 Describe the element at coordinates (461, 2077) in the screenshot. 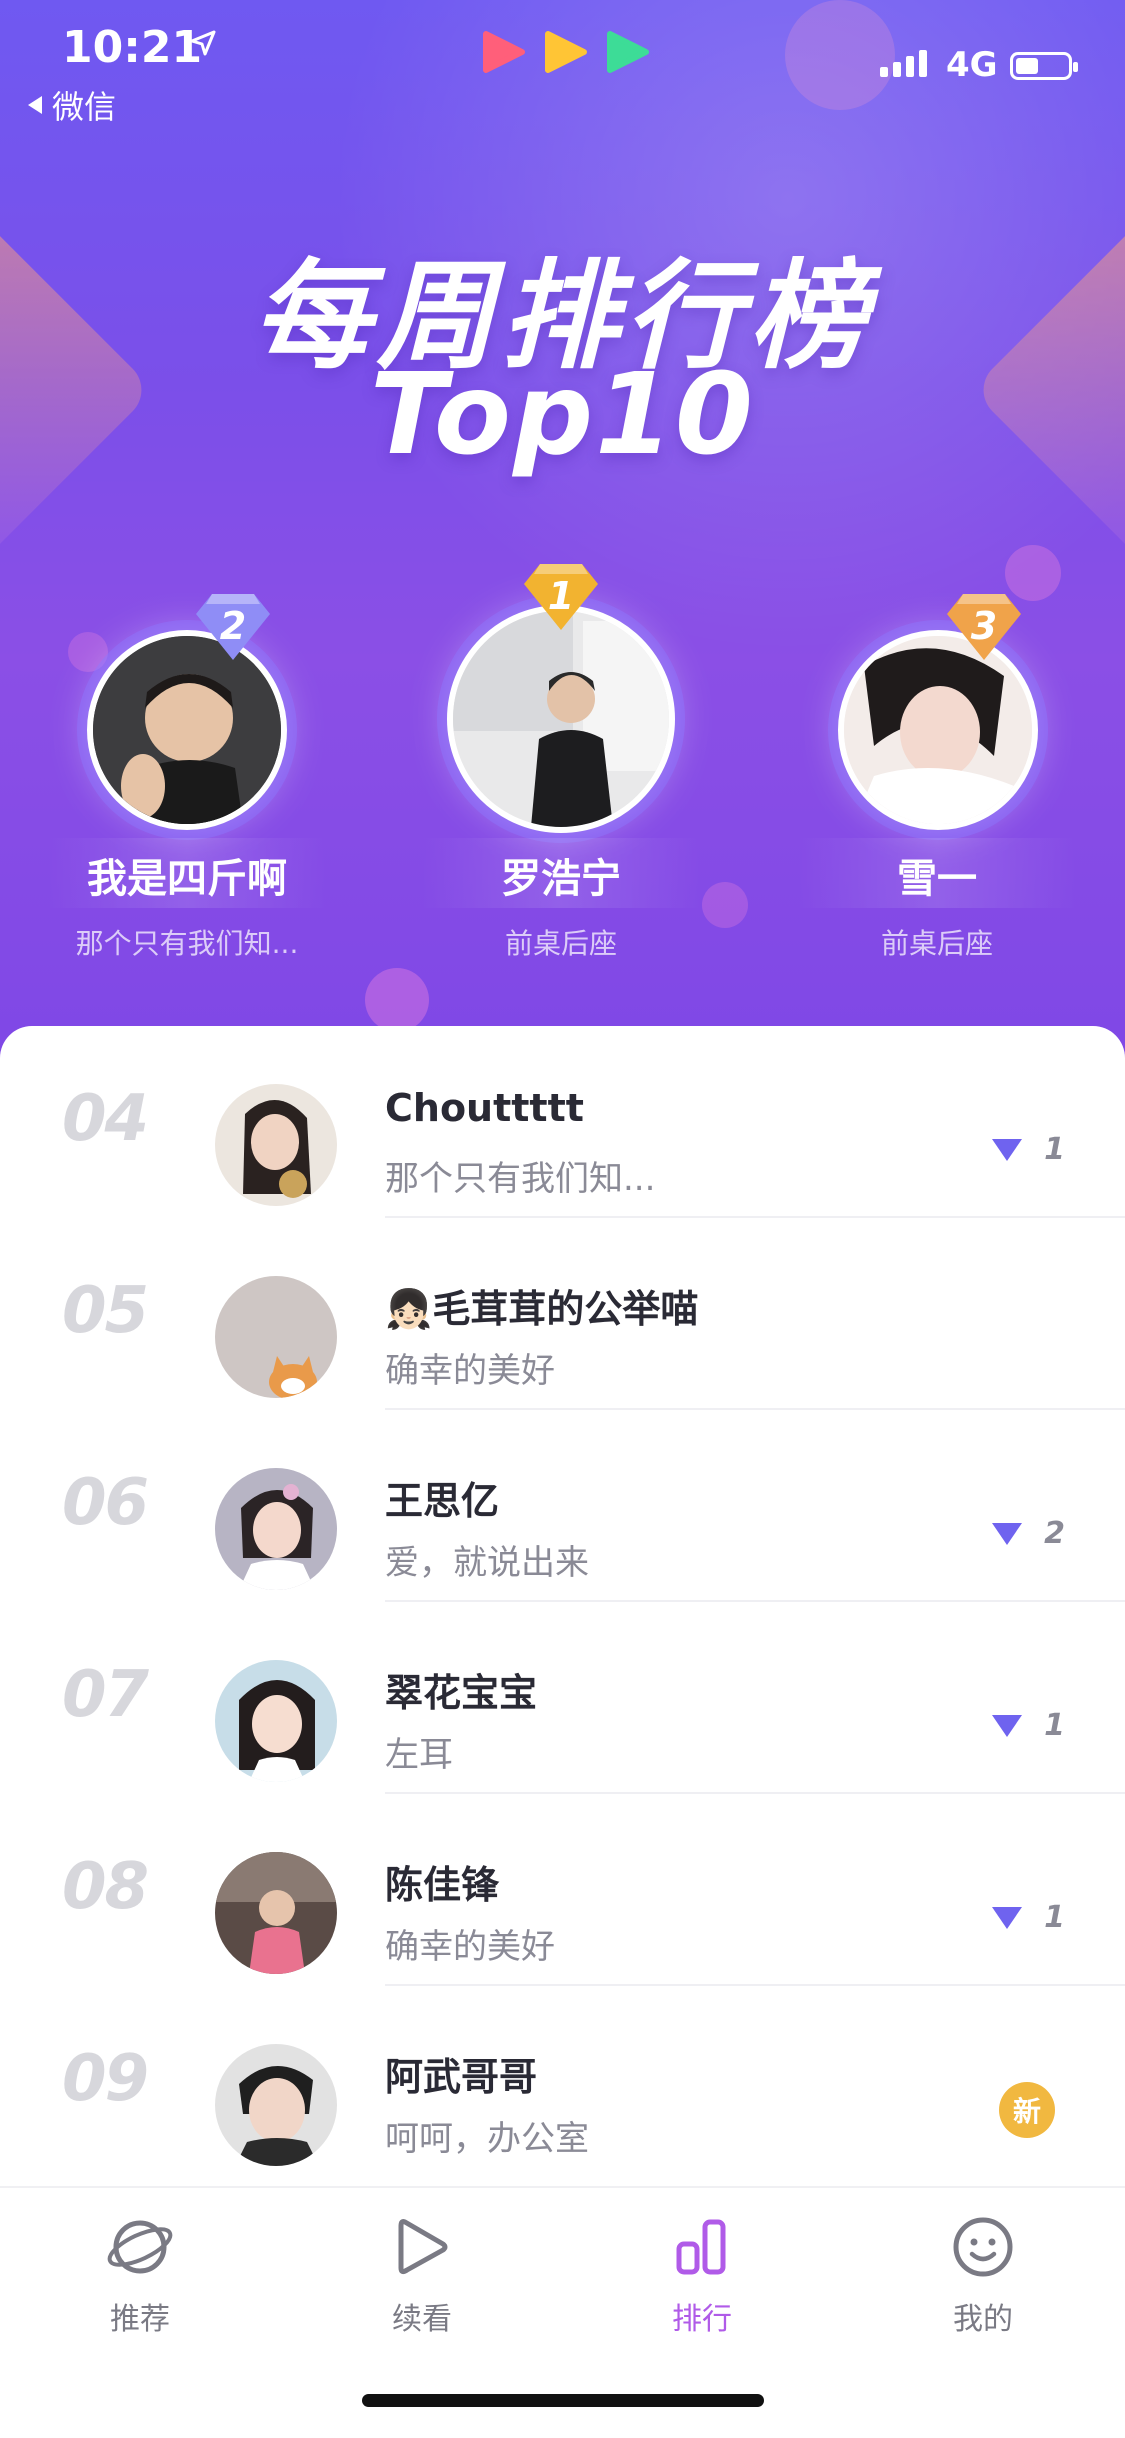

I see `item-title: 阿武哥哥` at that location.